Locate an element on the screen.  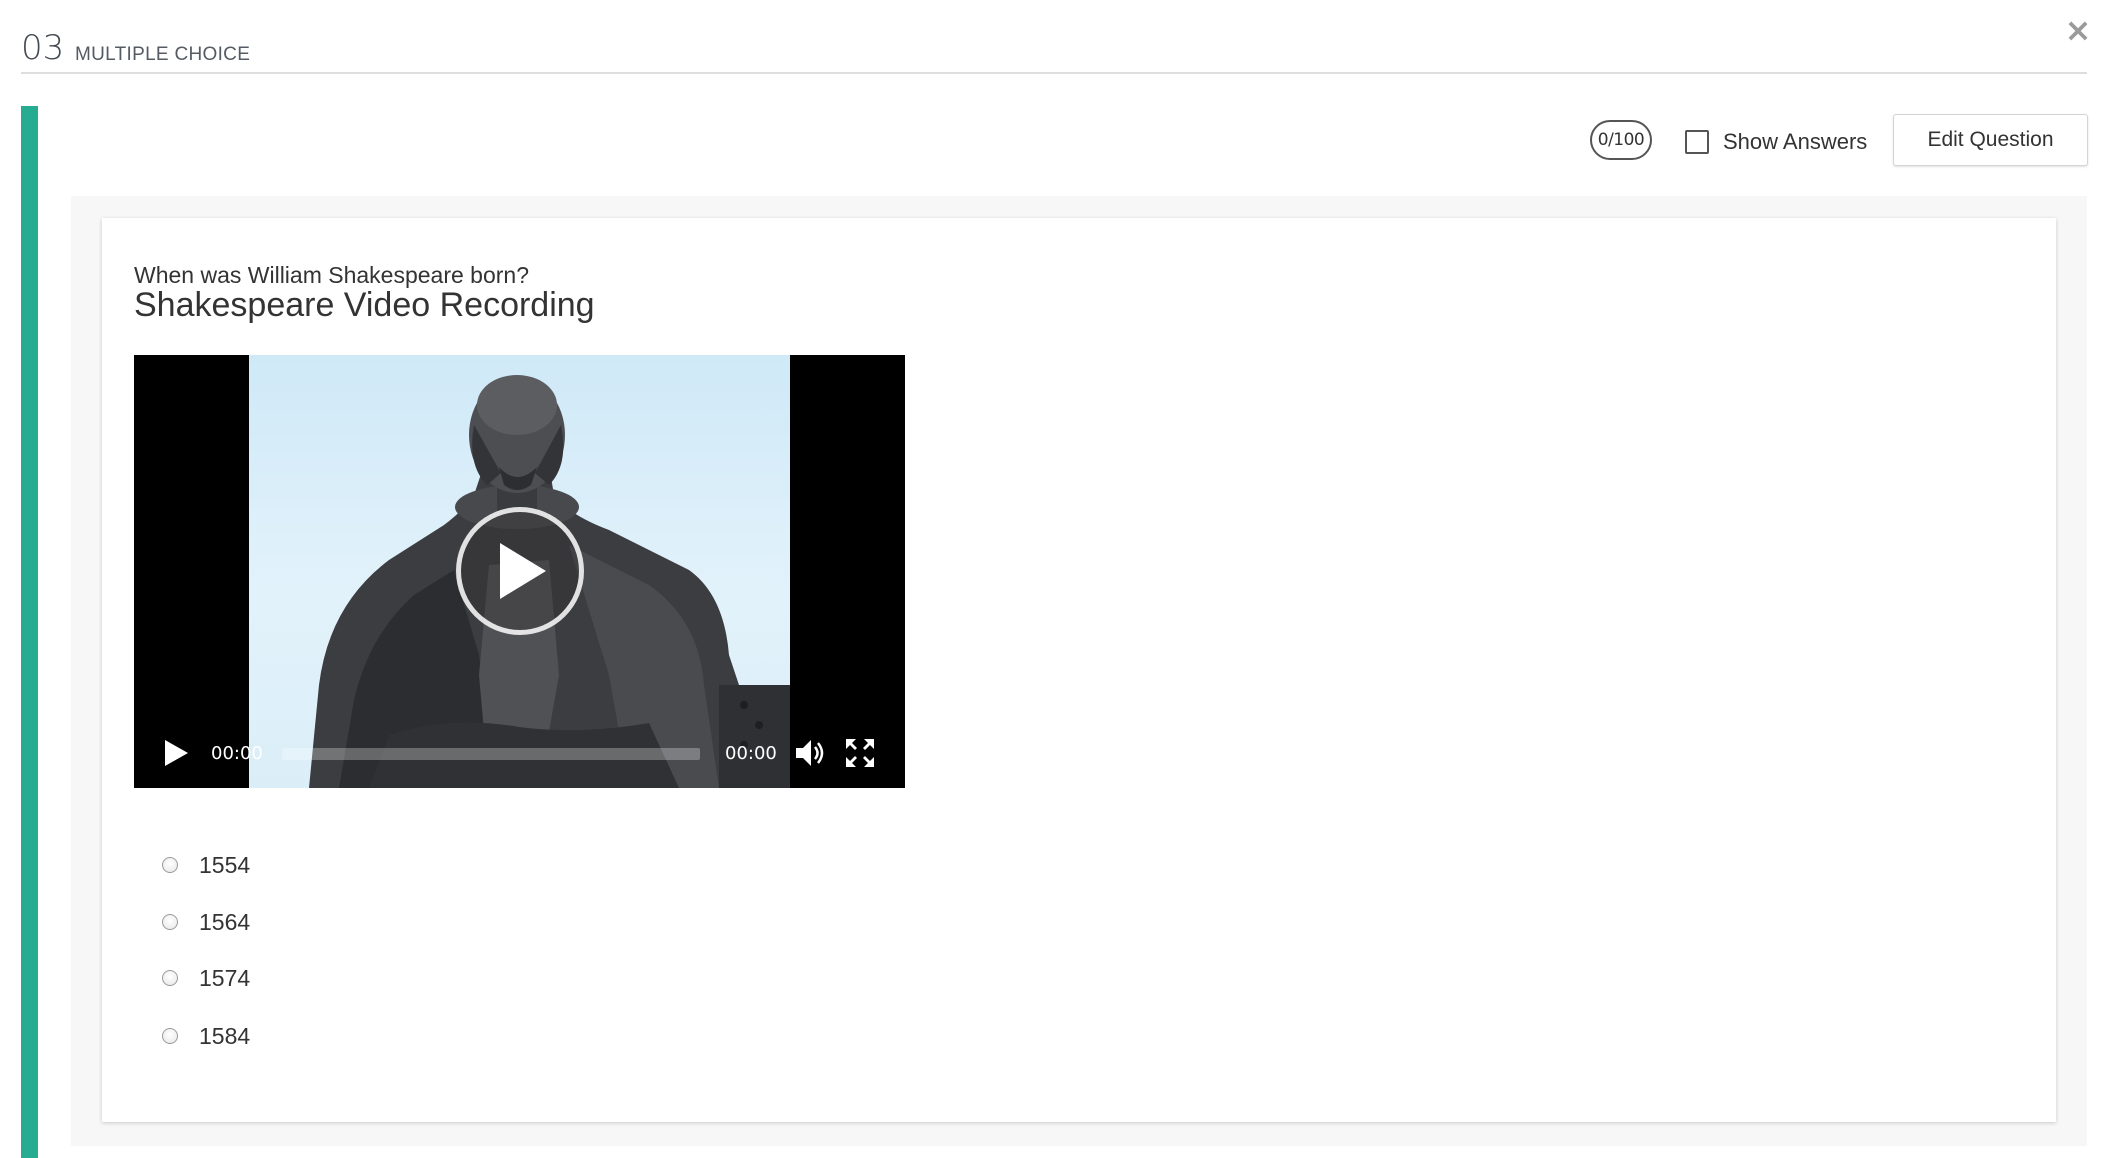
show-answers-label: Show Answers is located at coordinates (1795, 141).